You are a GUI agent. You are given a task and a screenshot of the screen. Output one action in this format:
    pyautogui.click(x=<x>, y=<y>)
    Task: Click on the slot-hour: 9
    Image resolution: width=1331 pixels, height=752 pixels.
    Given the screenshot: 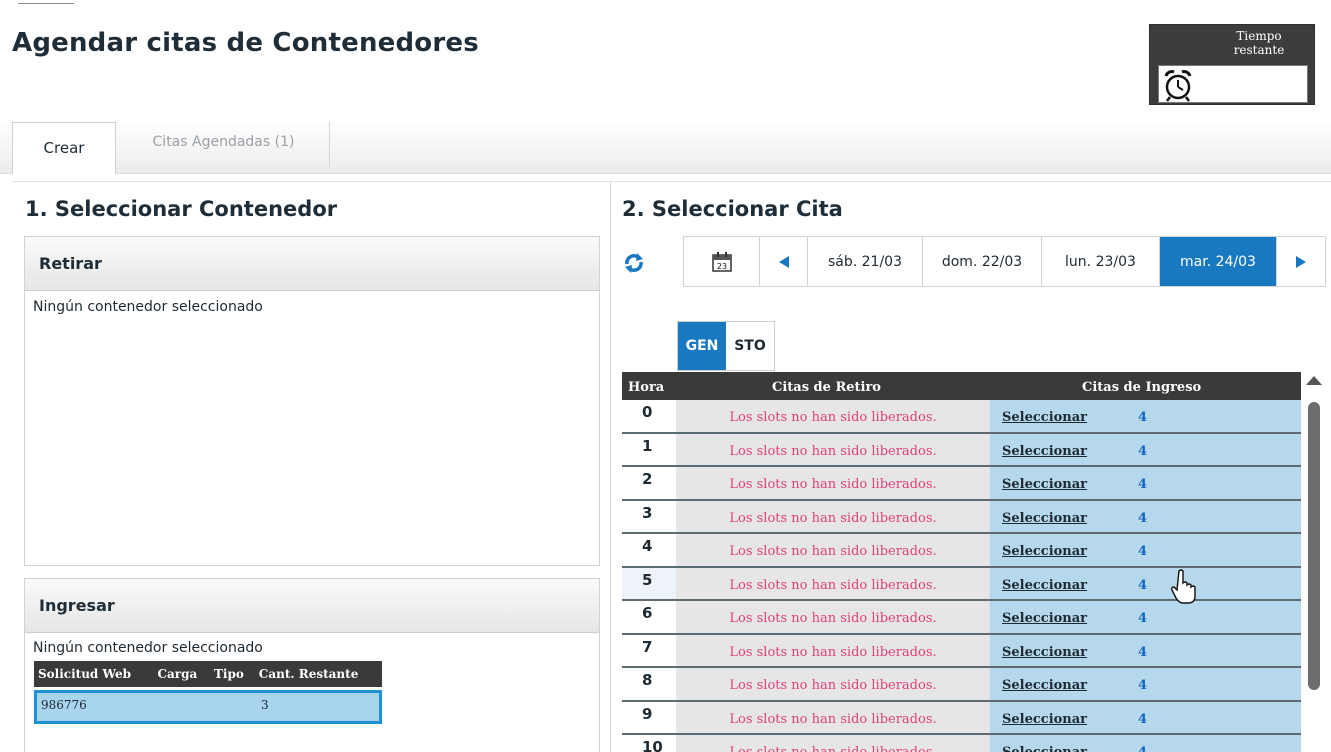 What is the action you would take?
    pyautogui.click(x=649, y=717)
    